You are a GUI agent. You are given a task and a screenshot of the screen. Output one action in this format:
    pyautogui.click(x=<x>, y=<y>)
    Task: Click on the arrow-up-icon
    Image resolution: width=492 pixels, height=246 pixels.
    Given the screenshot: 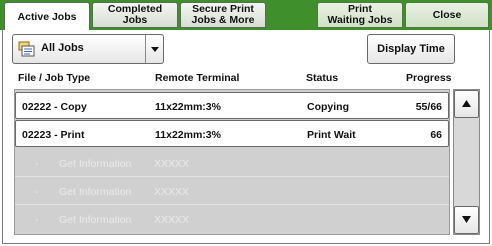 What is the action you would take?
    pyautogui.click(x=466, y=104)
    